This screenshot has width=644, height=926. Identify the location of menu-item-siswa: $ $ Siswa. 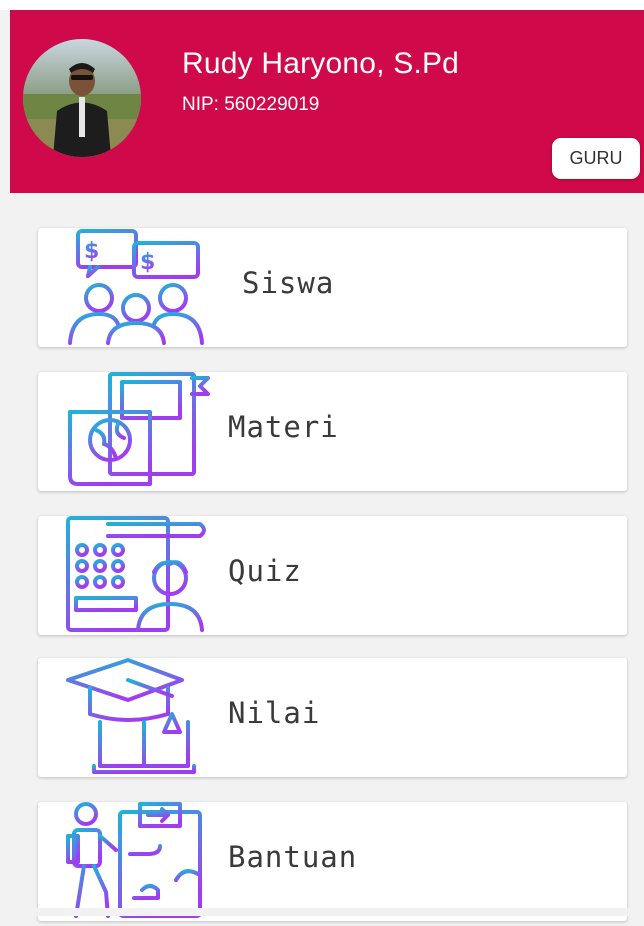
(332, 287).